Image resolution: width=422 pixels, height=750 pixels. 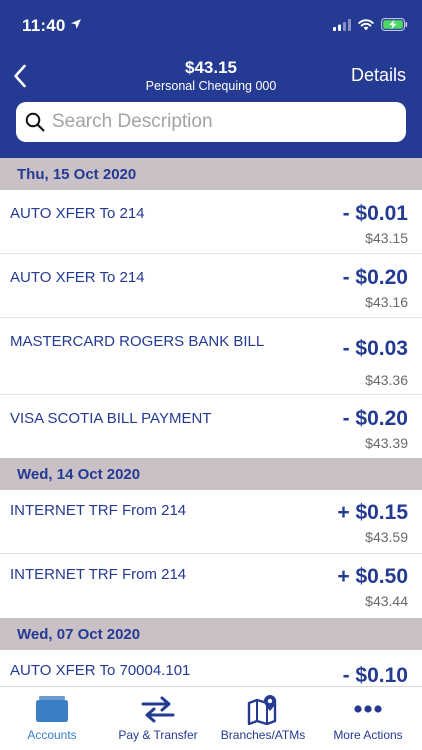 What do you see at coordinates (386, 443) in the screenshot?
I see `running-balance: $43.39` at bounding box center [386, 443].